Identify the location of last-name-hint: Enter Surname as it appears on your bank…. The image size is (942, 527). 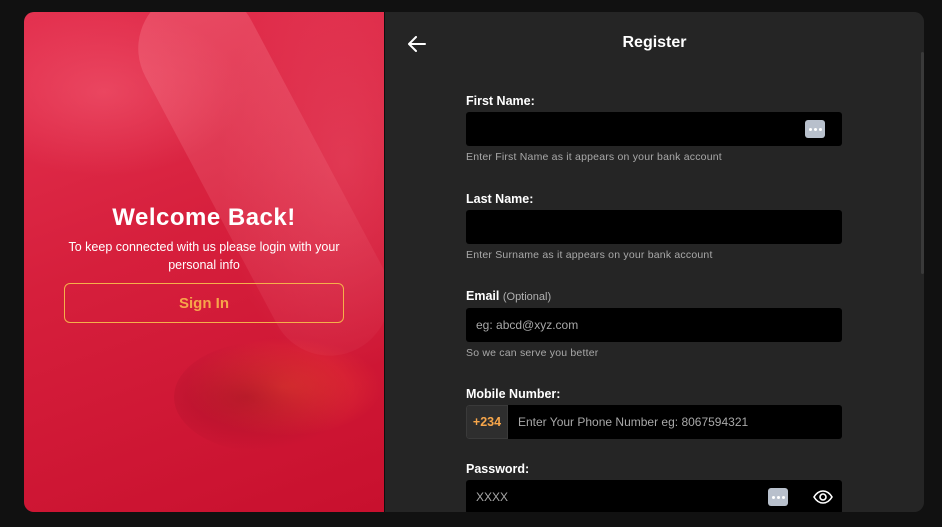
(589, 255).